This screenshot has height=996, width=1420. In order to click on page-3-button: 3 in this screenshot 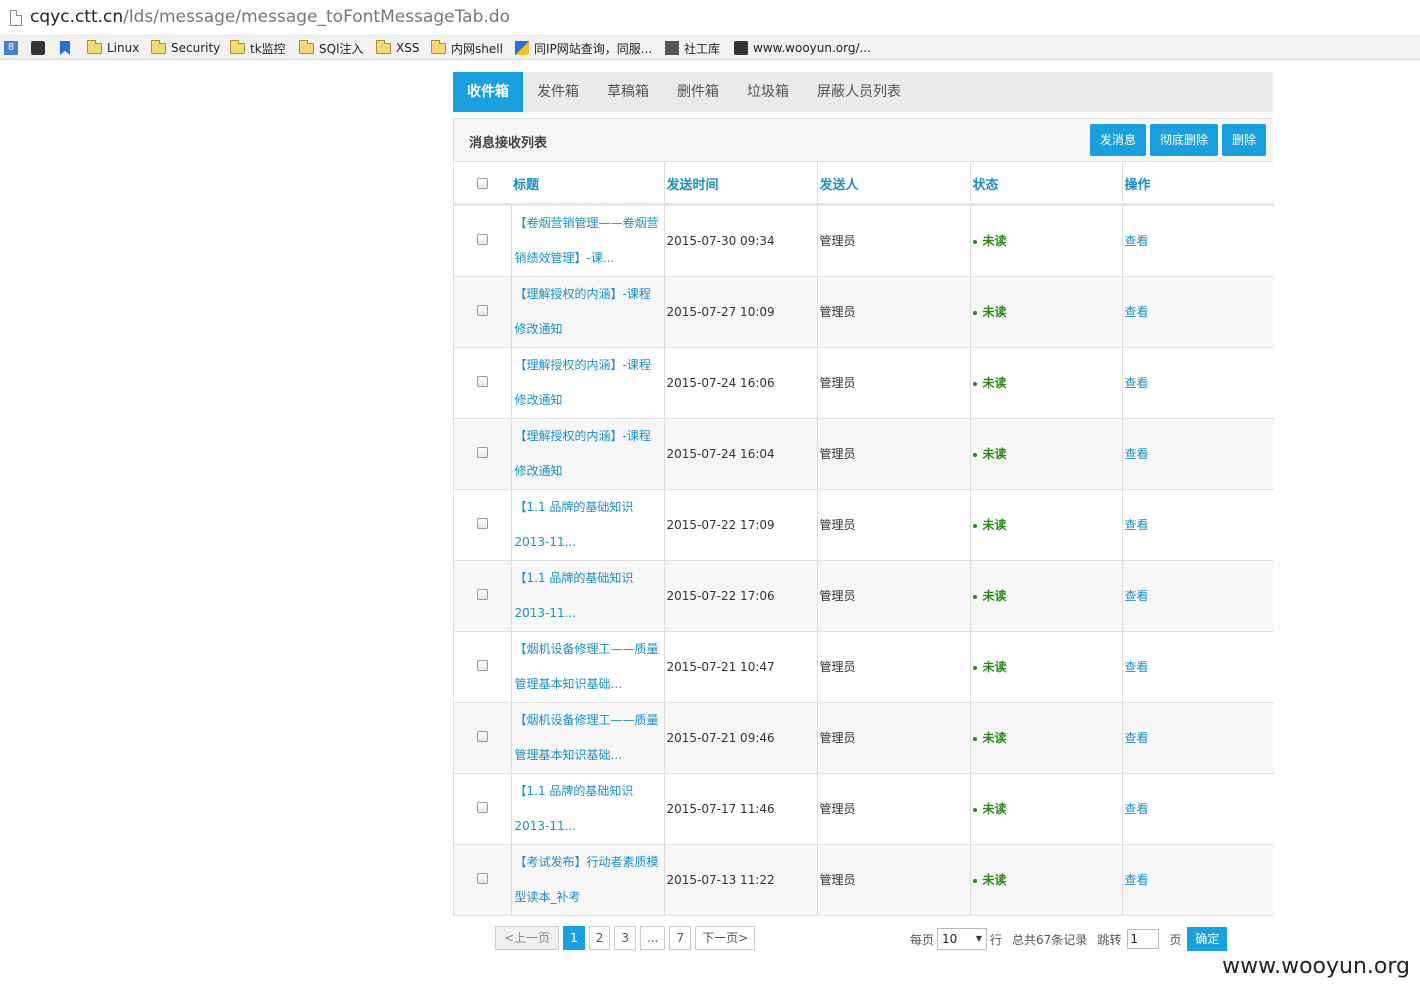, I will do `click(625, 938)`.